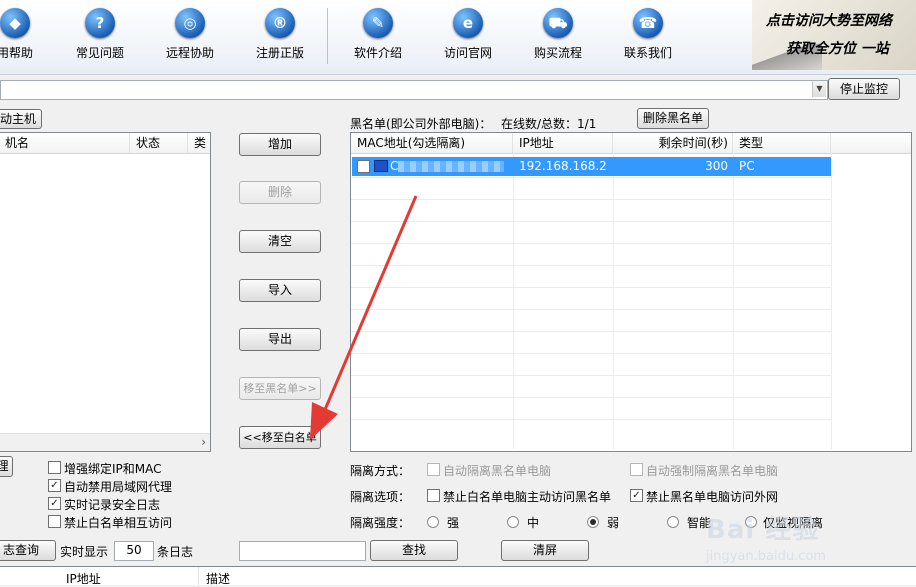 Image resolution: width=916 pixels, height=587 pixels. I want to click on whitelist-table: 机名 状态 类 ›, so click(105, 292).